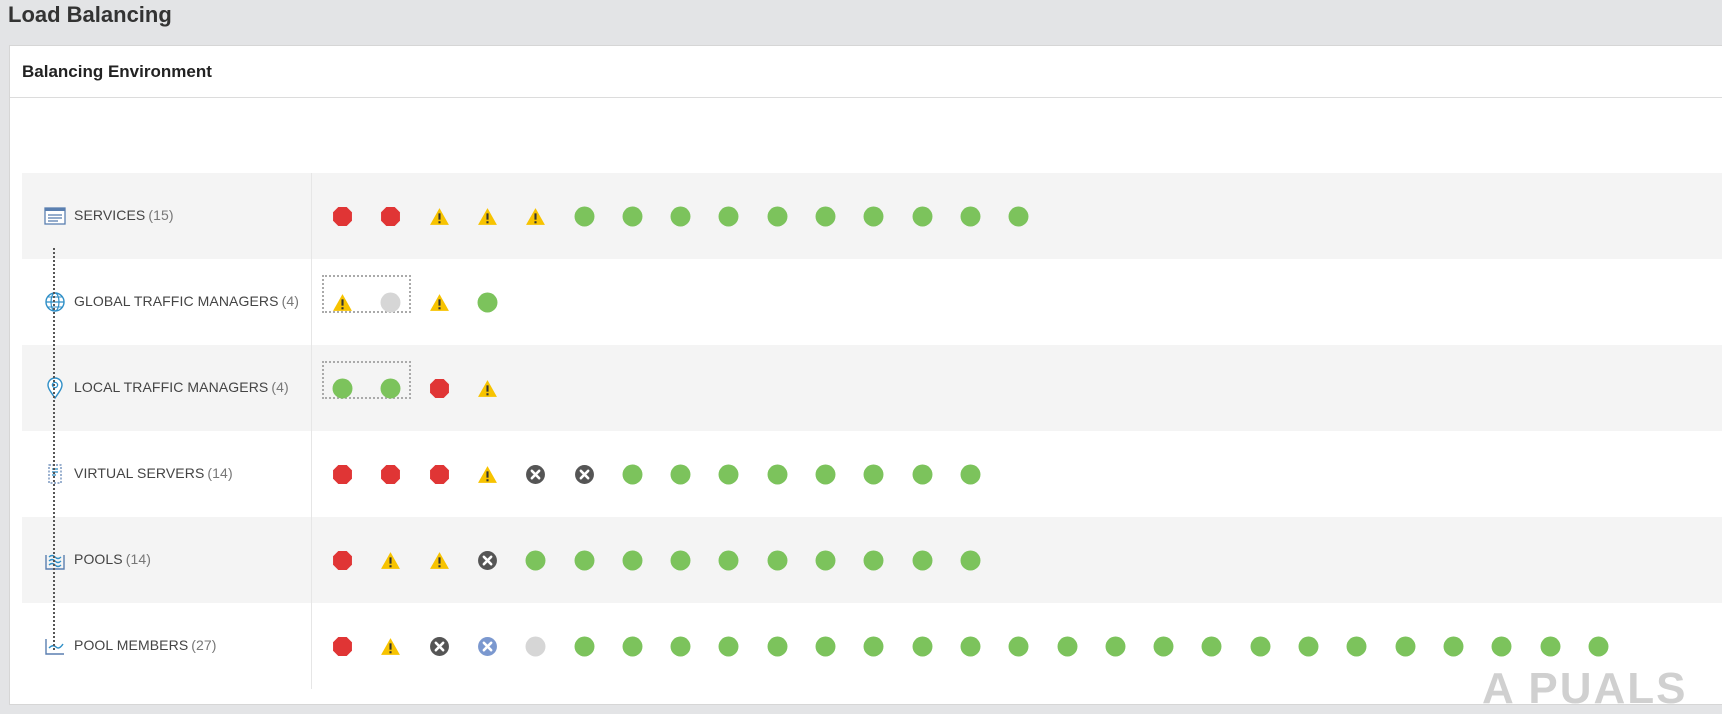 The width and height of the screenshot is (1722, 714). I want to click on row-services: SERVICES (15), so click(872, 216).